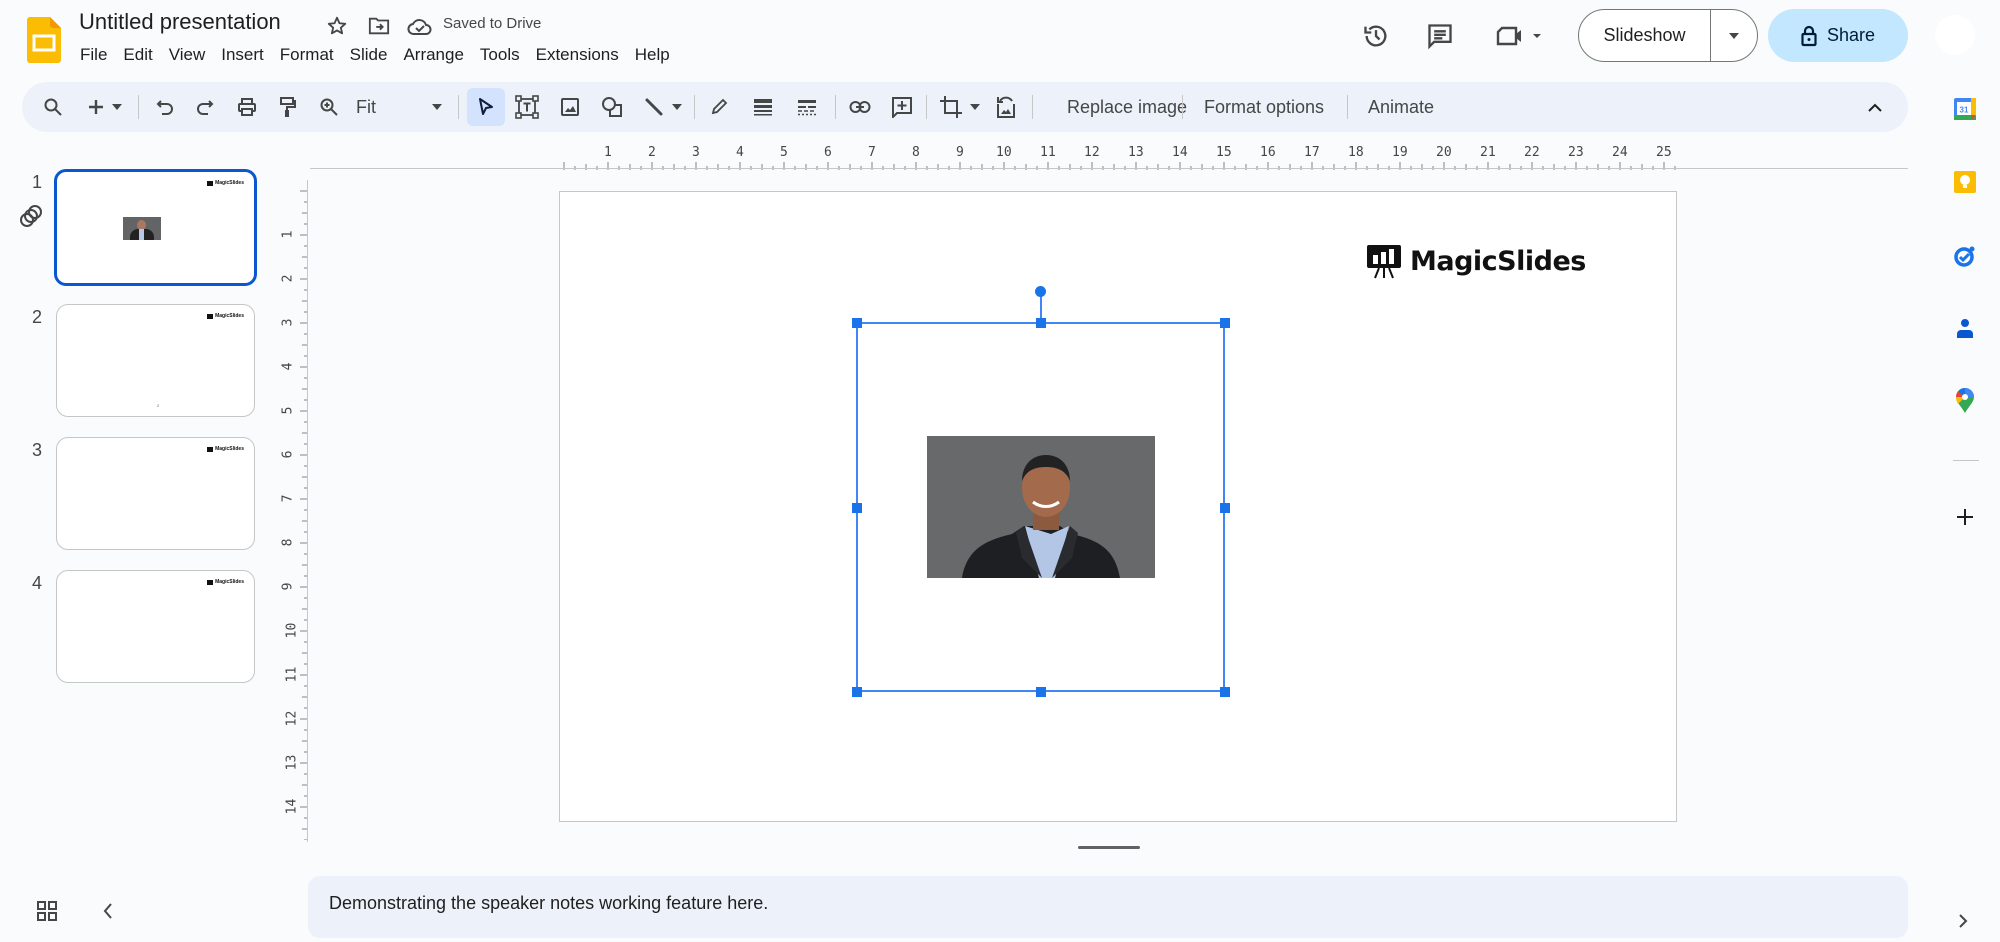 This screenshot has height=942, width=2000. What do you see at coordinates (433, 55) in the screenshot?
I see `menu-arrange: Arrange` at bounding box center [433, 55].